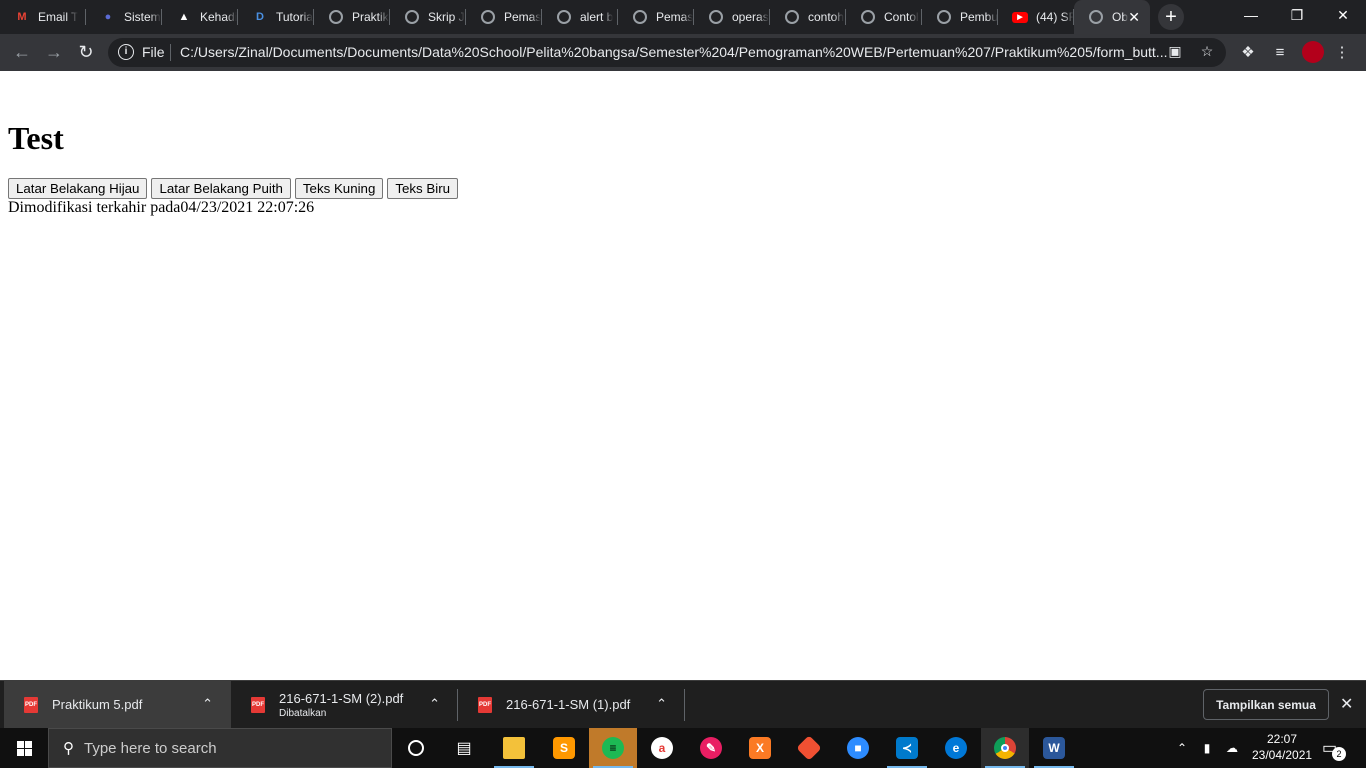 This screenshot has width=1366, height=768. What do you see at coordinates (1175, 52) in the screenshot?
I see `translate-icon: ▣` at bounding box center [1175, 52].